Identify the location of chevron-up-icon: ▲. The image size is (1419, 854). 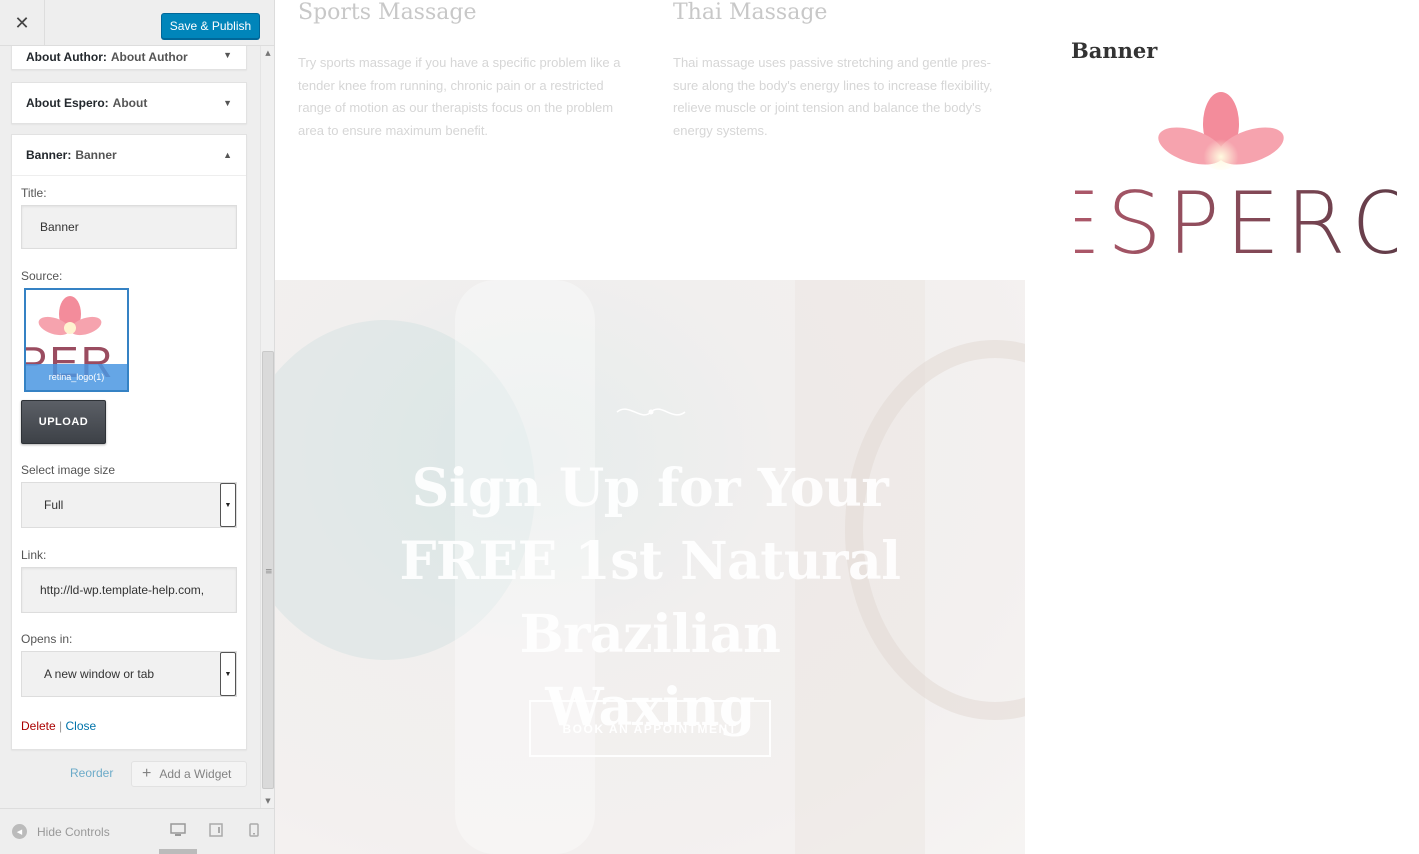
(227, 155).